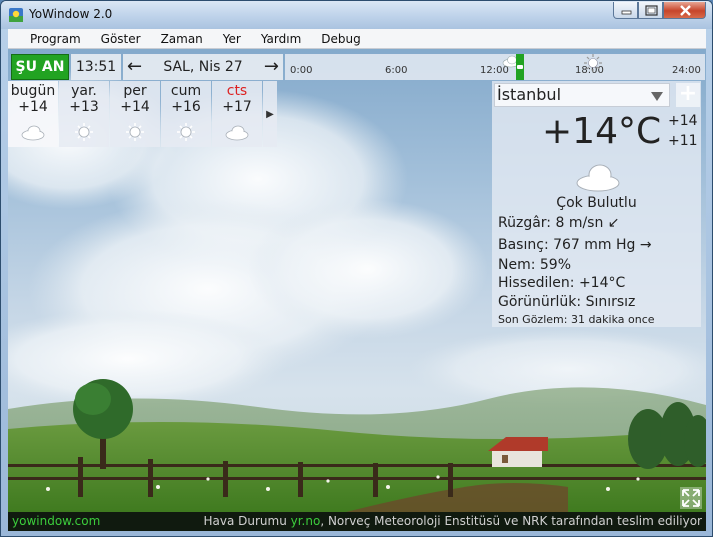 The image size is (713, 537). What do you see at coordinates (301, 70) in the screenshot?
I see `timeline-label: 0:00` at bounding box center [301, 70].